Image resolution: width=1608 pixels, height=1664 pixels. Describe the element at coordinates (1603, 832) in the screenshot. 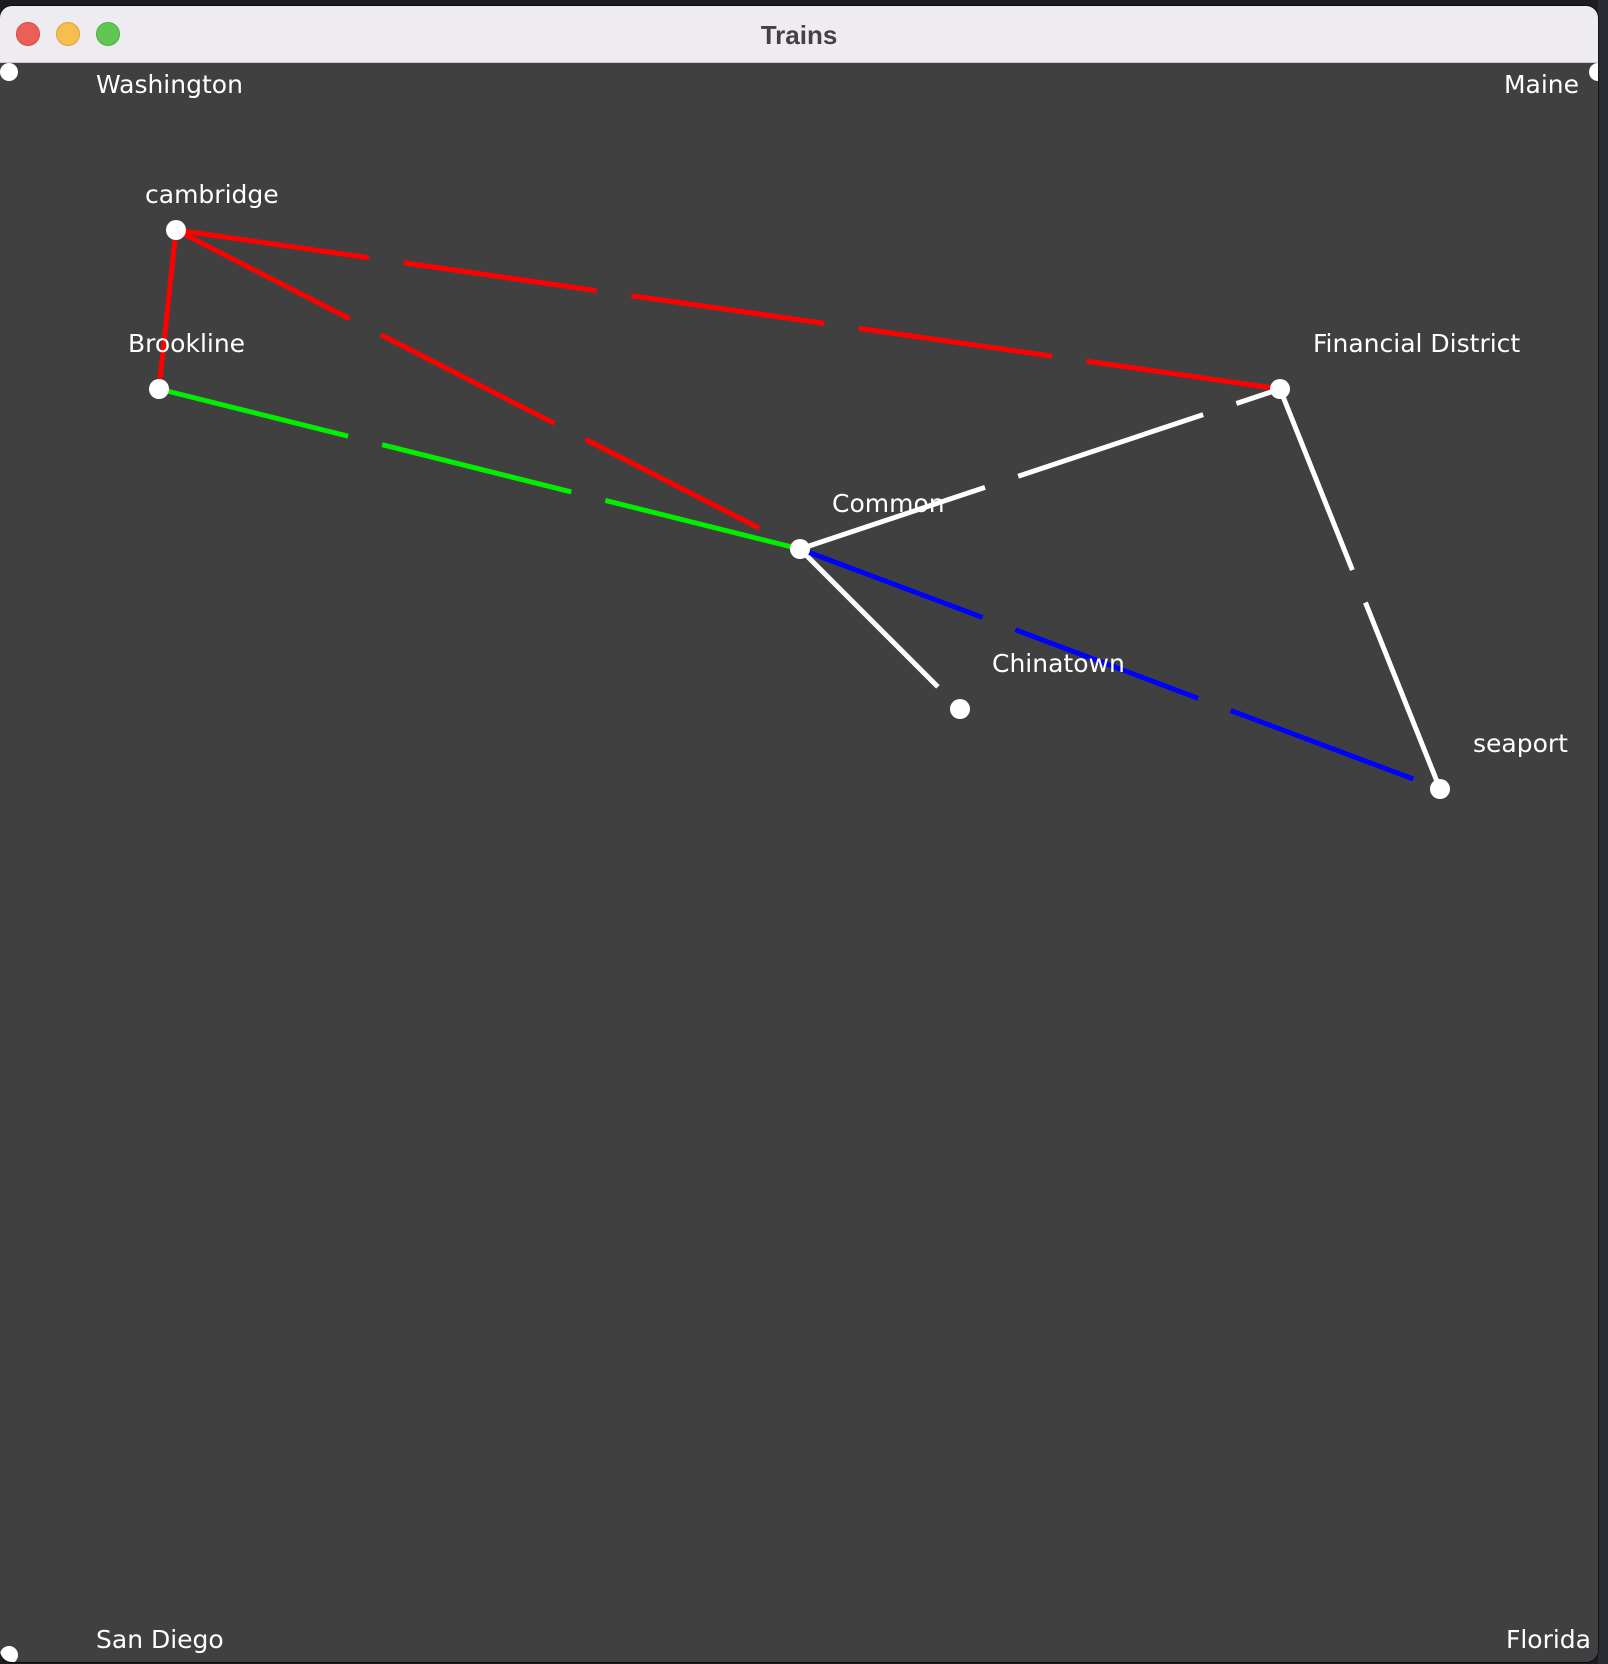

I see `desktop-backdrop` at that location.